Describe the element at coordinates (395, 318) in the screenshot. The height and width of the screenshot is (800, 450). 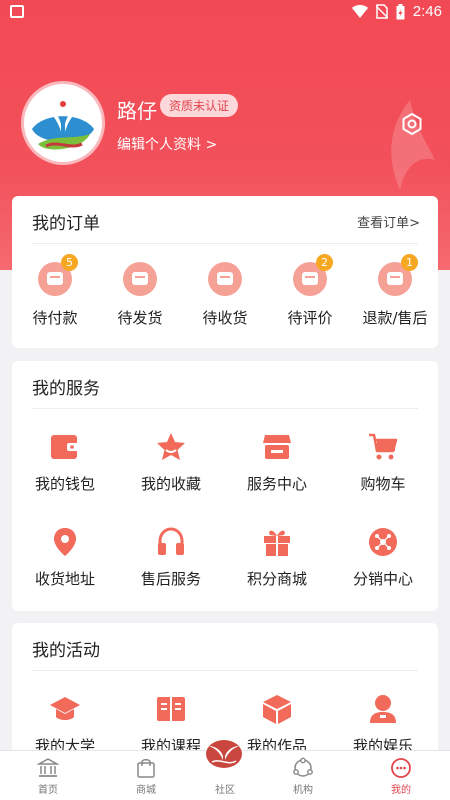
I see `order-status-label: 退款/售后` at that location.